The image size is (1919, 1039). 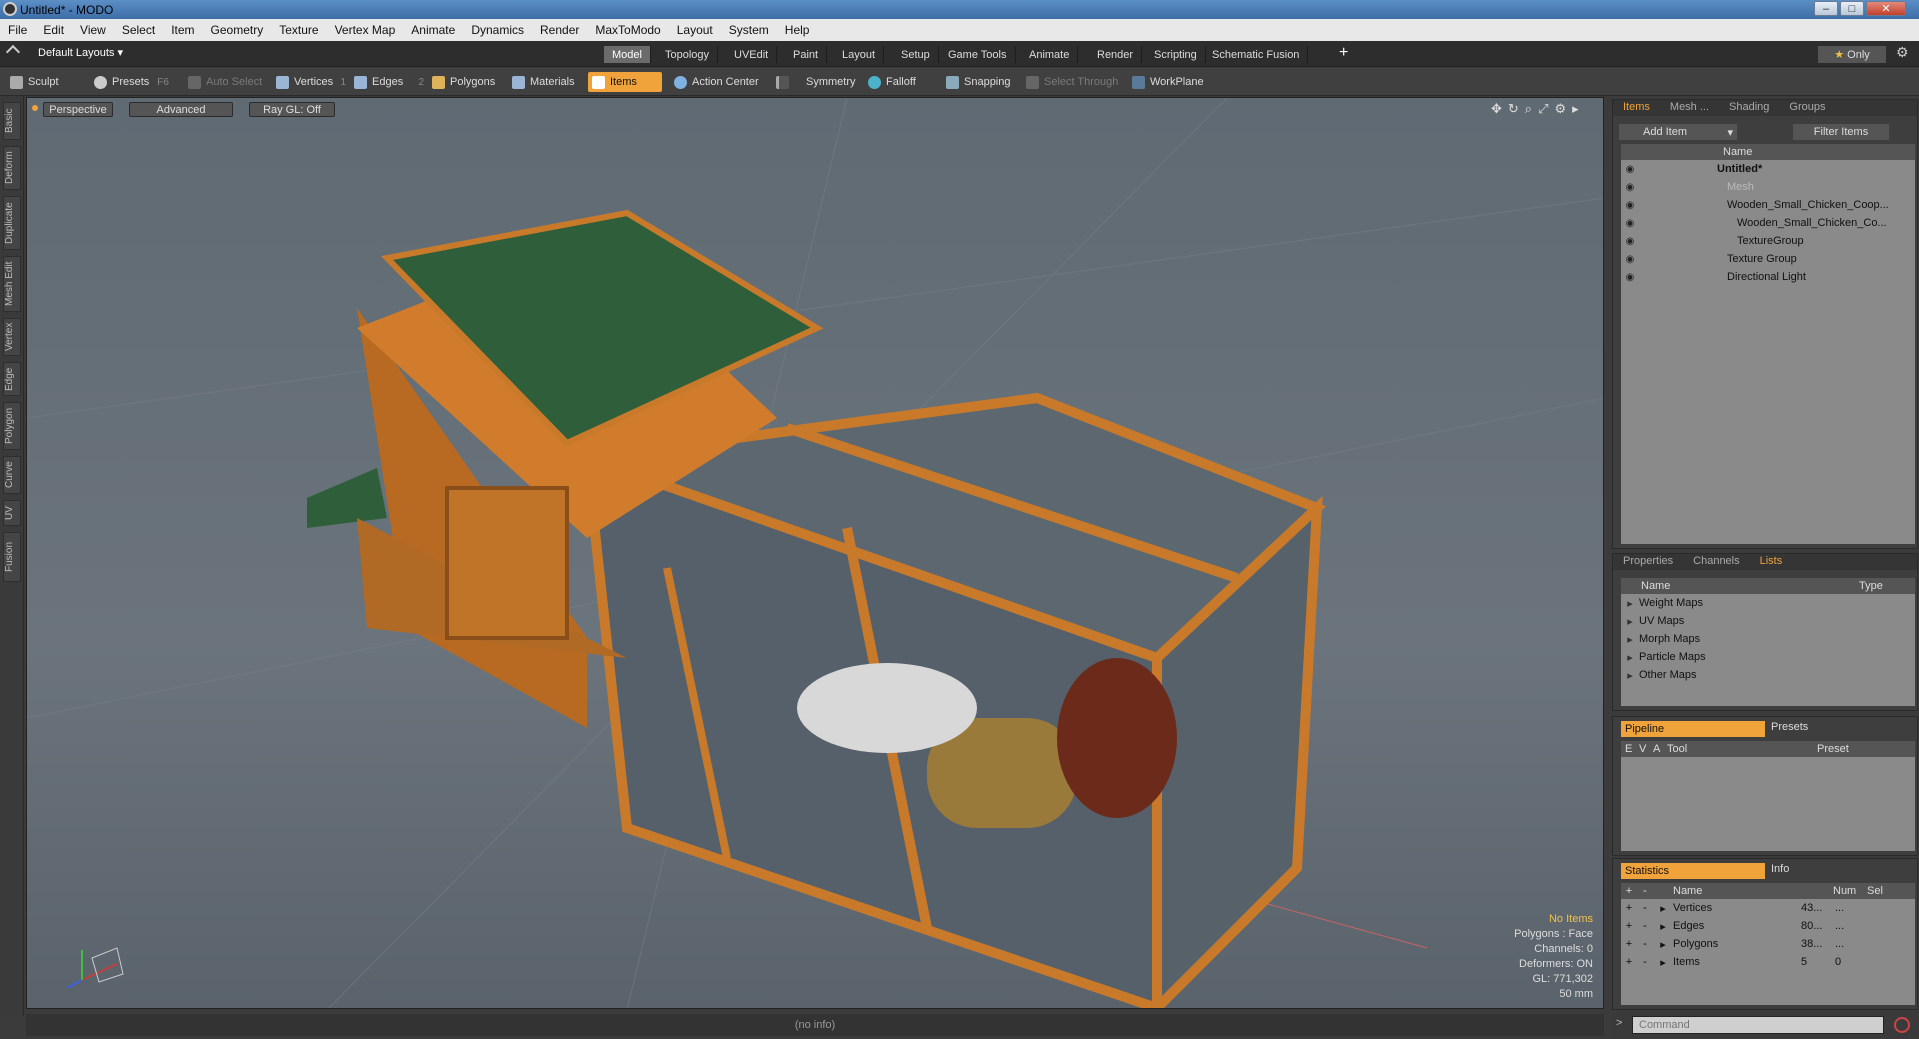 What do you see at coordinates (688, 54) in the screenshot?
I see `layout-tab-topology: Topology` at bounding box center [688, 54].